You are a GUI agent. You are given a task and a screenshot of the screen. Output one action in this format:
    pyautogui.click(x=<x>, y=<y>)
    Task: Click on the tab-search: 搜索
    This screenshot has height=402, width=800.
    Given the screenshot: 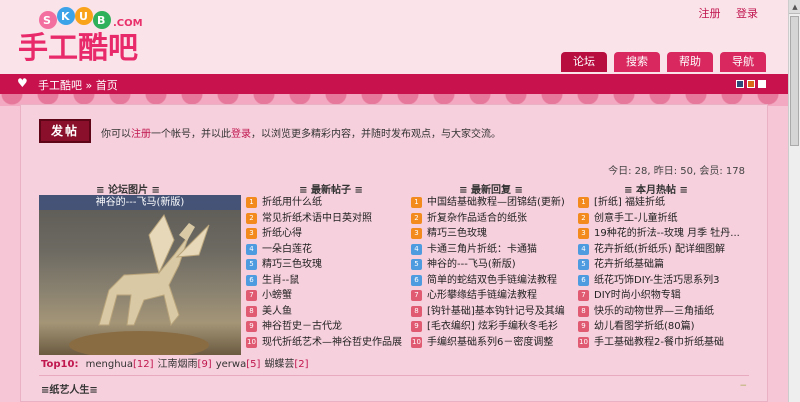 What is the action you would take?
    pyautogui.click(x=637, y=62)
    